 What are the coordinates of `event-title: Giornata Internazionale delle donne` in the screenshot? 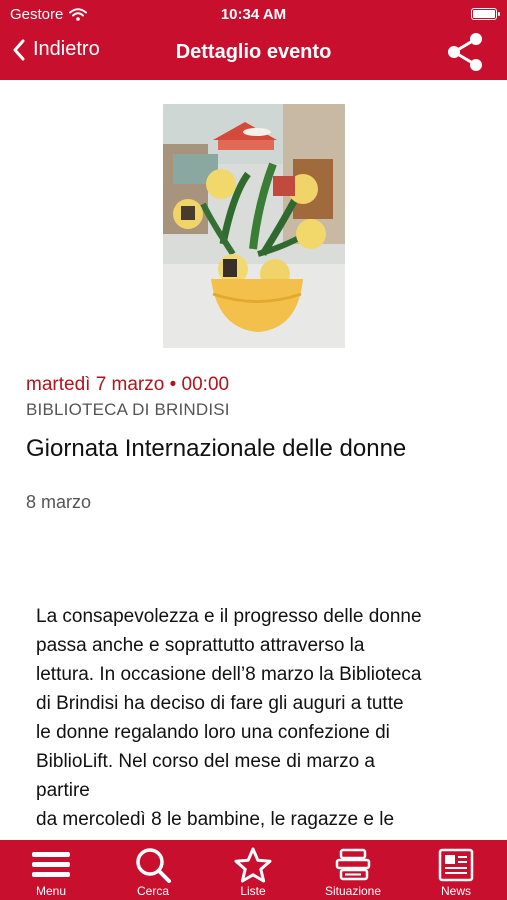 It's located at (216, 448).